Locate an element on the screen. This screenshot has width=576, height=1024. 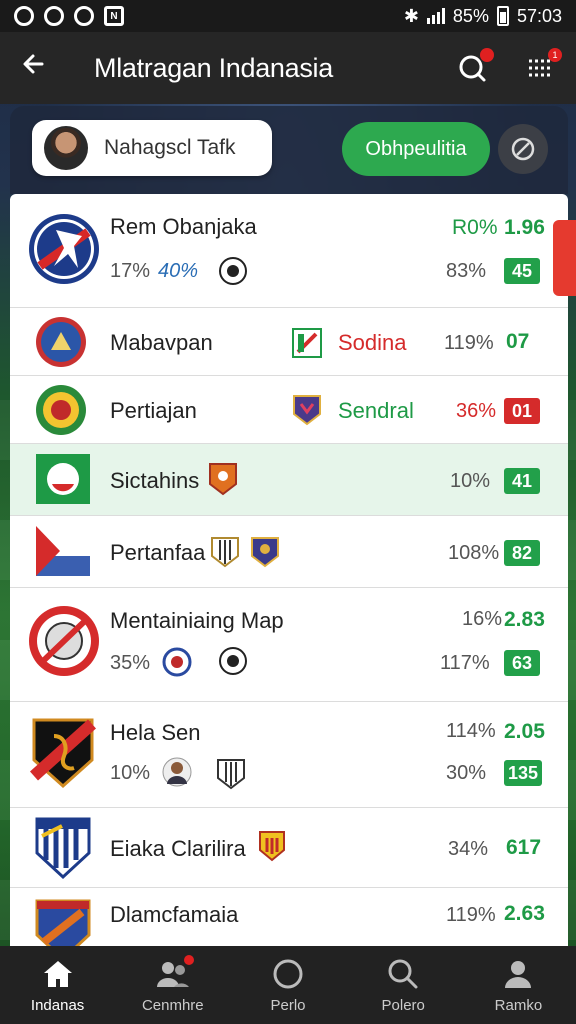
back-arrow-icon is located at coordinates (40, 68).